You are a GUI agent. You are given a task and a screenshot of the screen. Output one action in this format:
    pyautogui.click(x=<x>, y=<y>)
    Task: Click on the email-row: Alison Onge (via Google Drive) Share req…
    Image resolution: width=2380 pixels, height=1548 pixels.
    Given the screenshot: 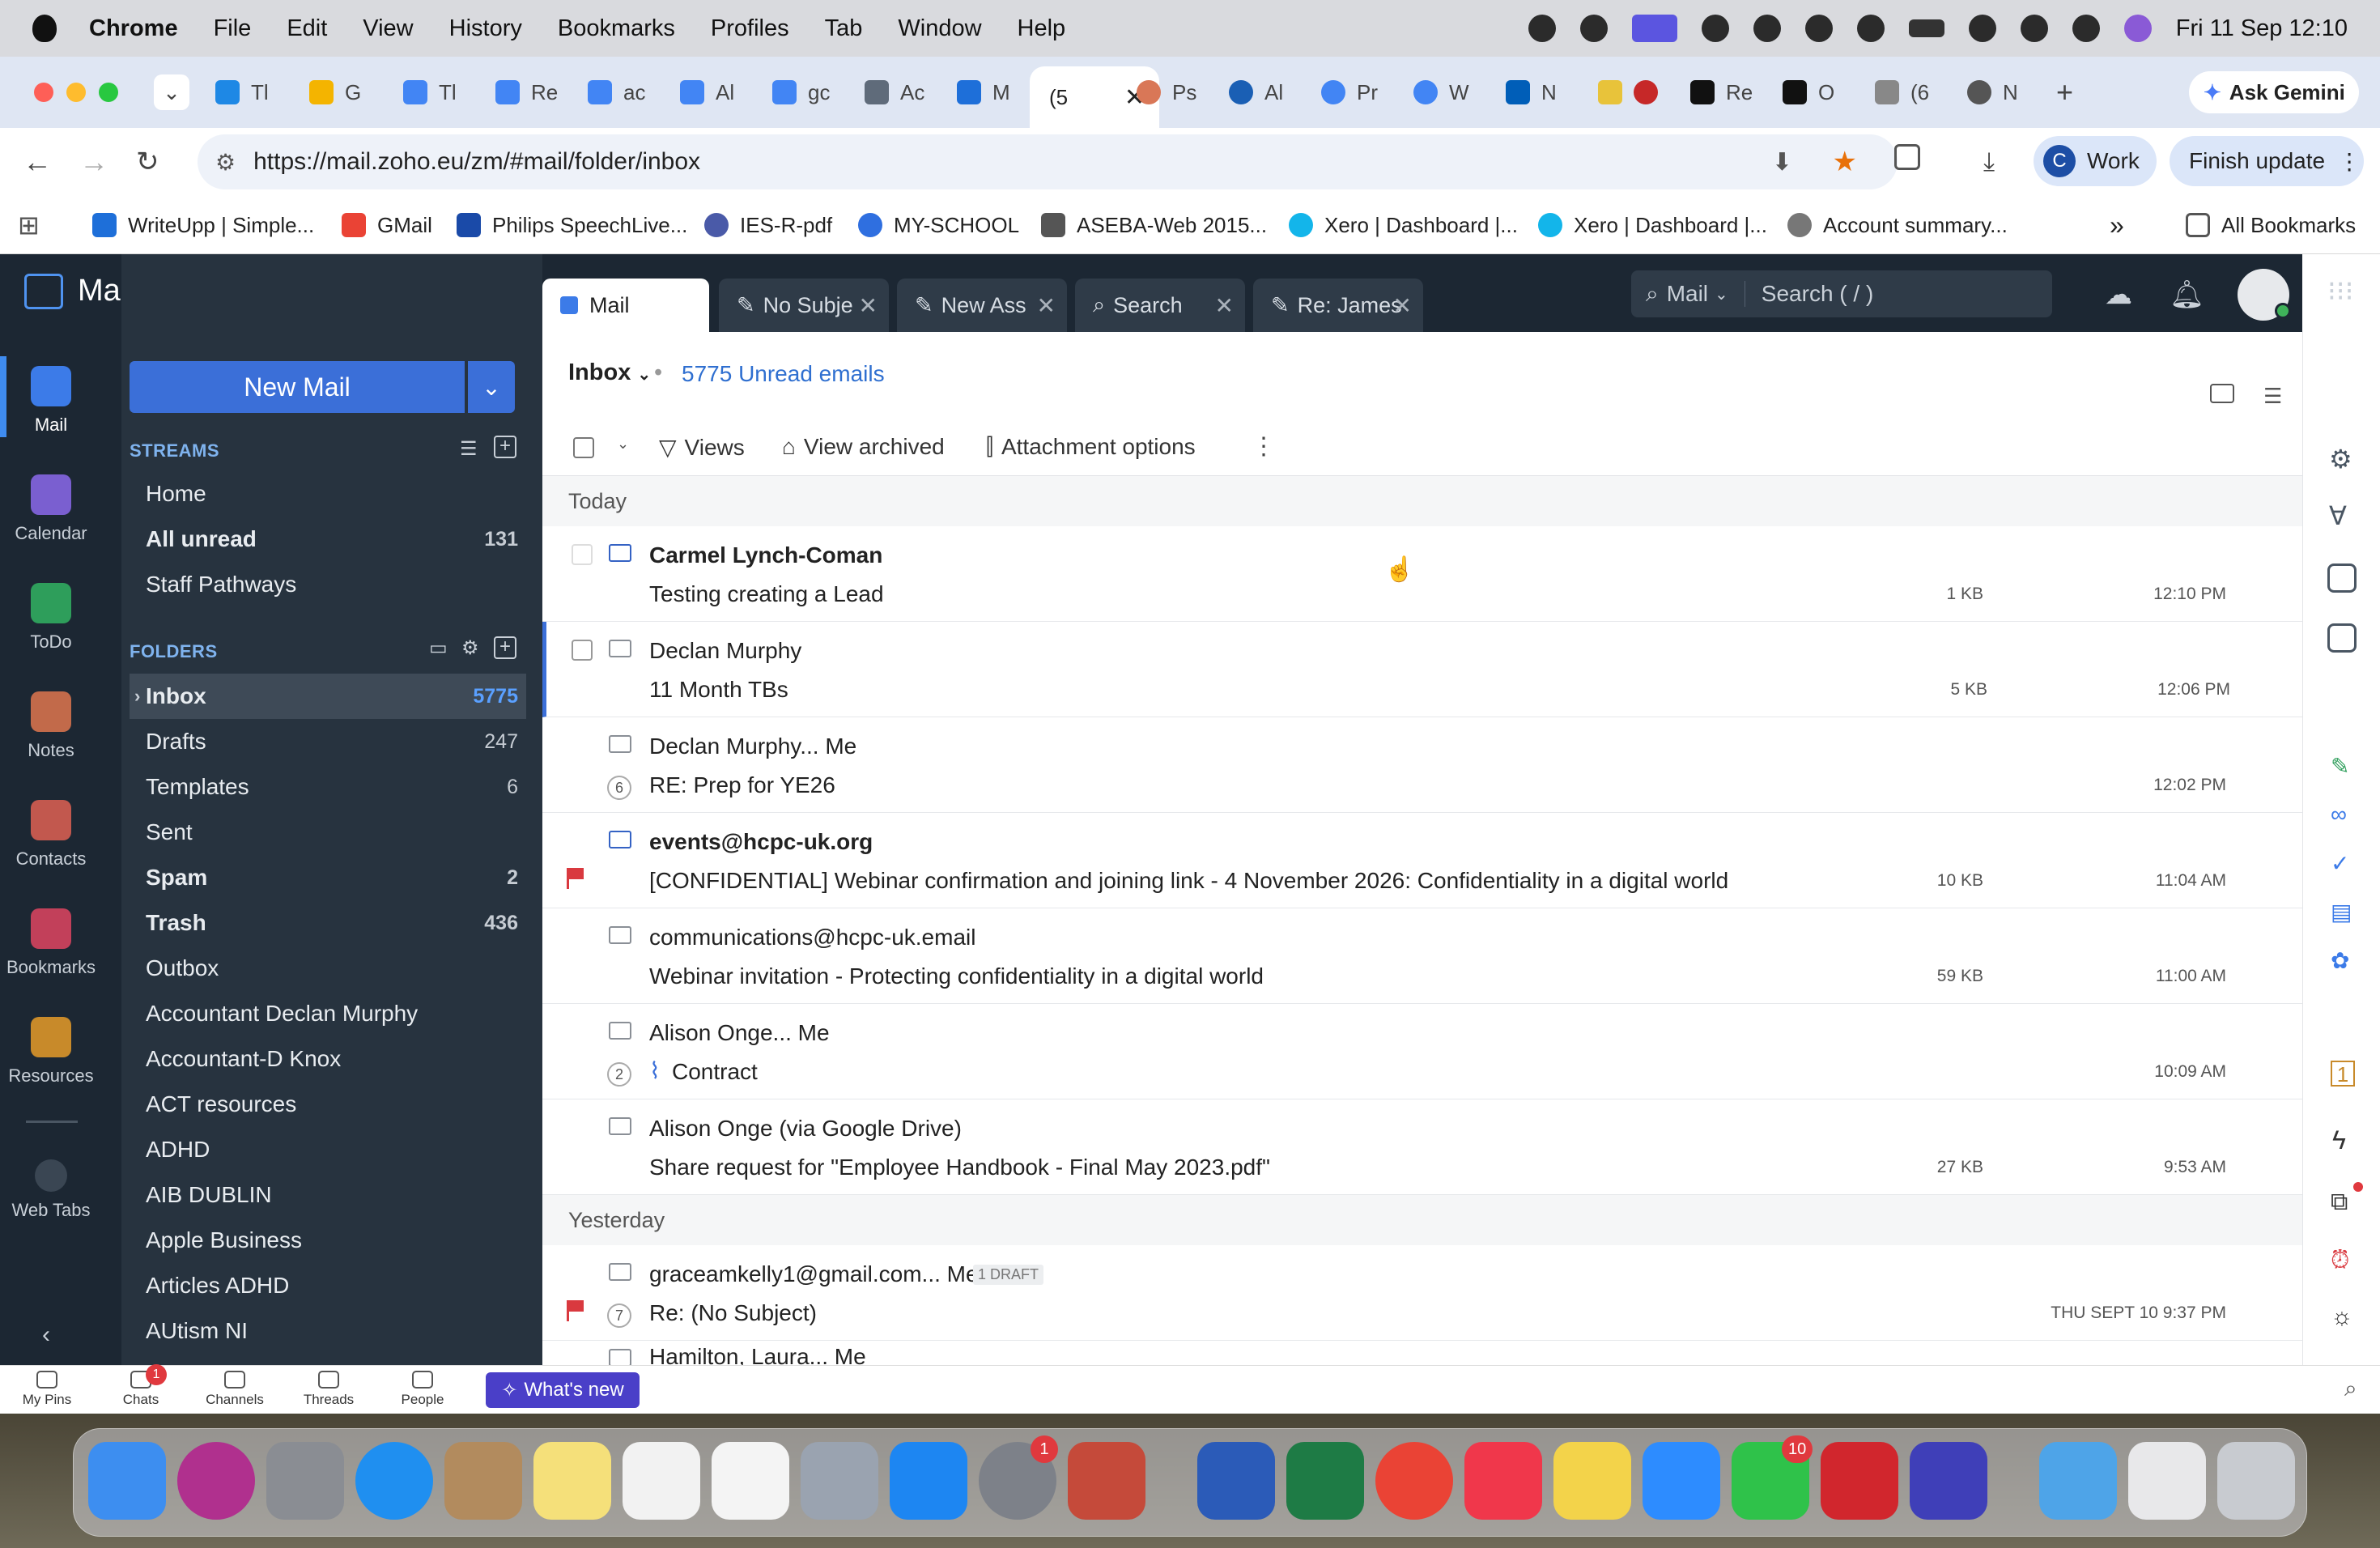 What is the action you would take?
    pyautogui.click(x=1422, y=1147)
    